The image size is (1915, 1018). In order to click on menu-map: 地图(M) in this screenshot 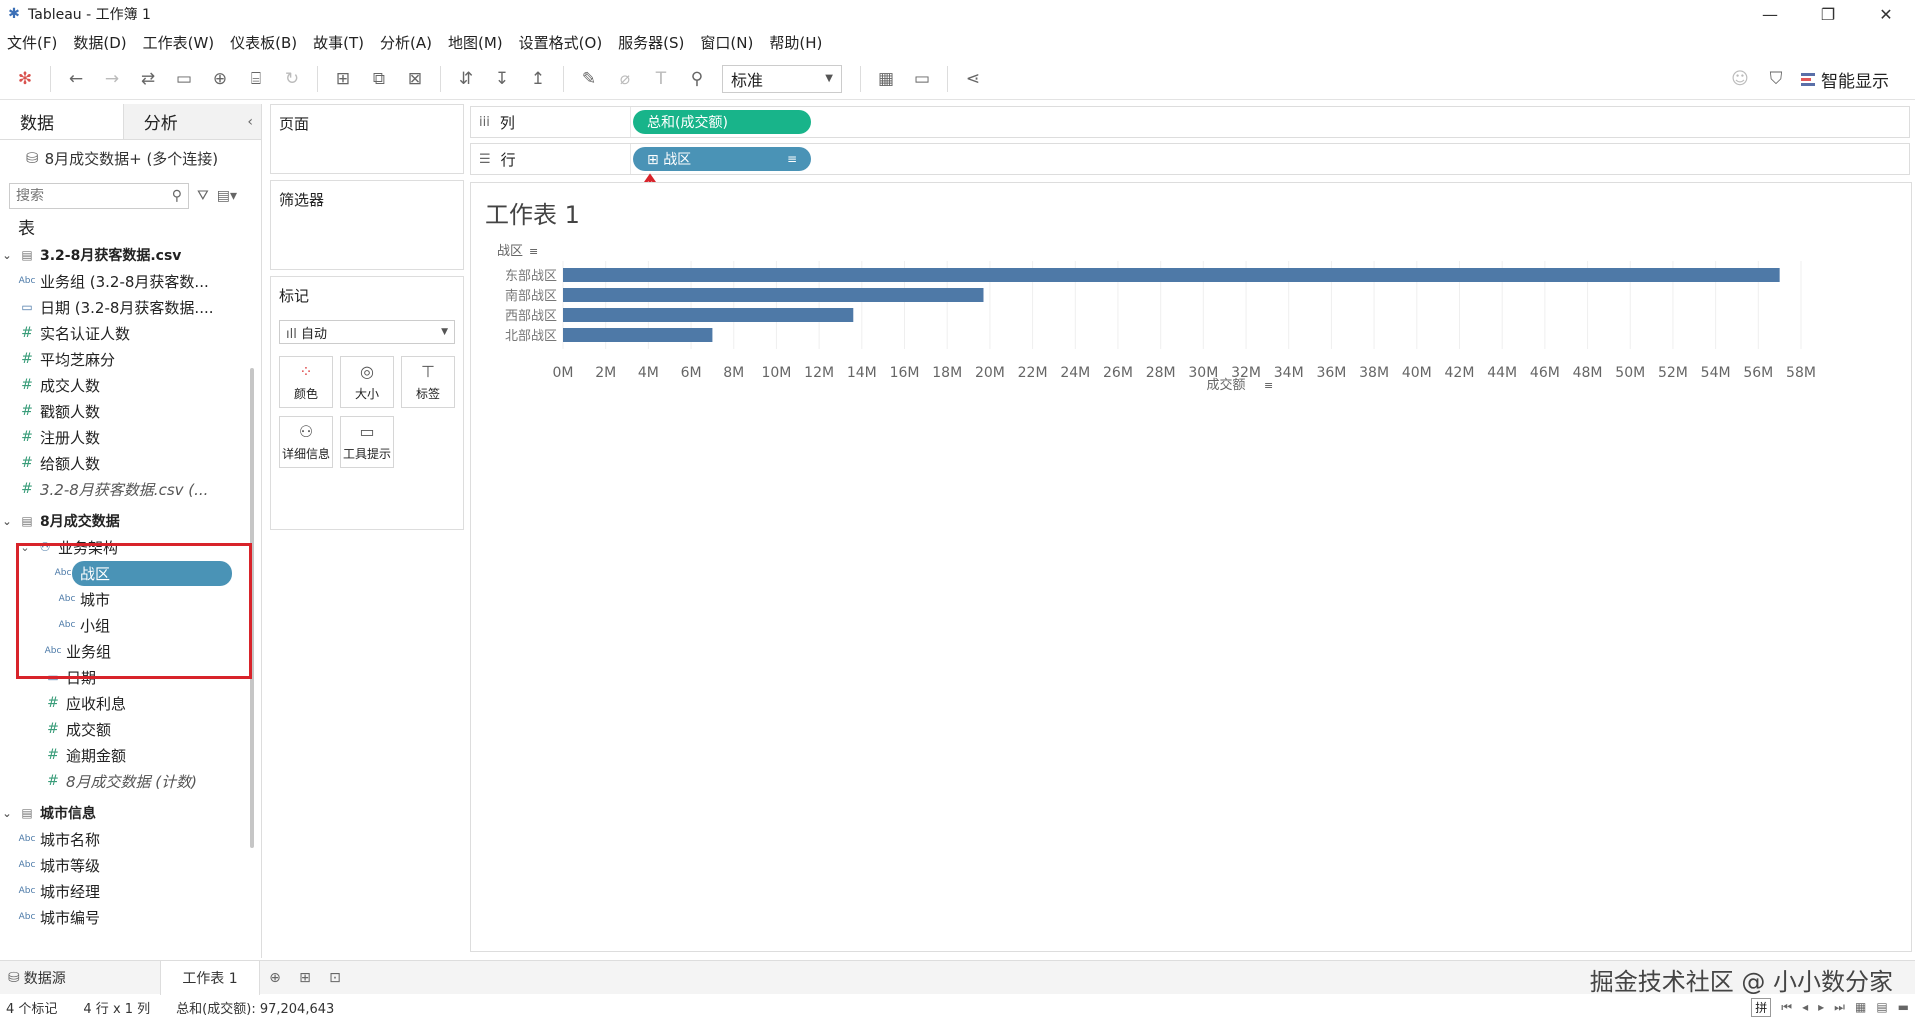, I will do `click(475, 42)`.